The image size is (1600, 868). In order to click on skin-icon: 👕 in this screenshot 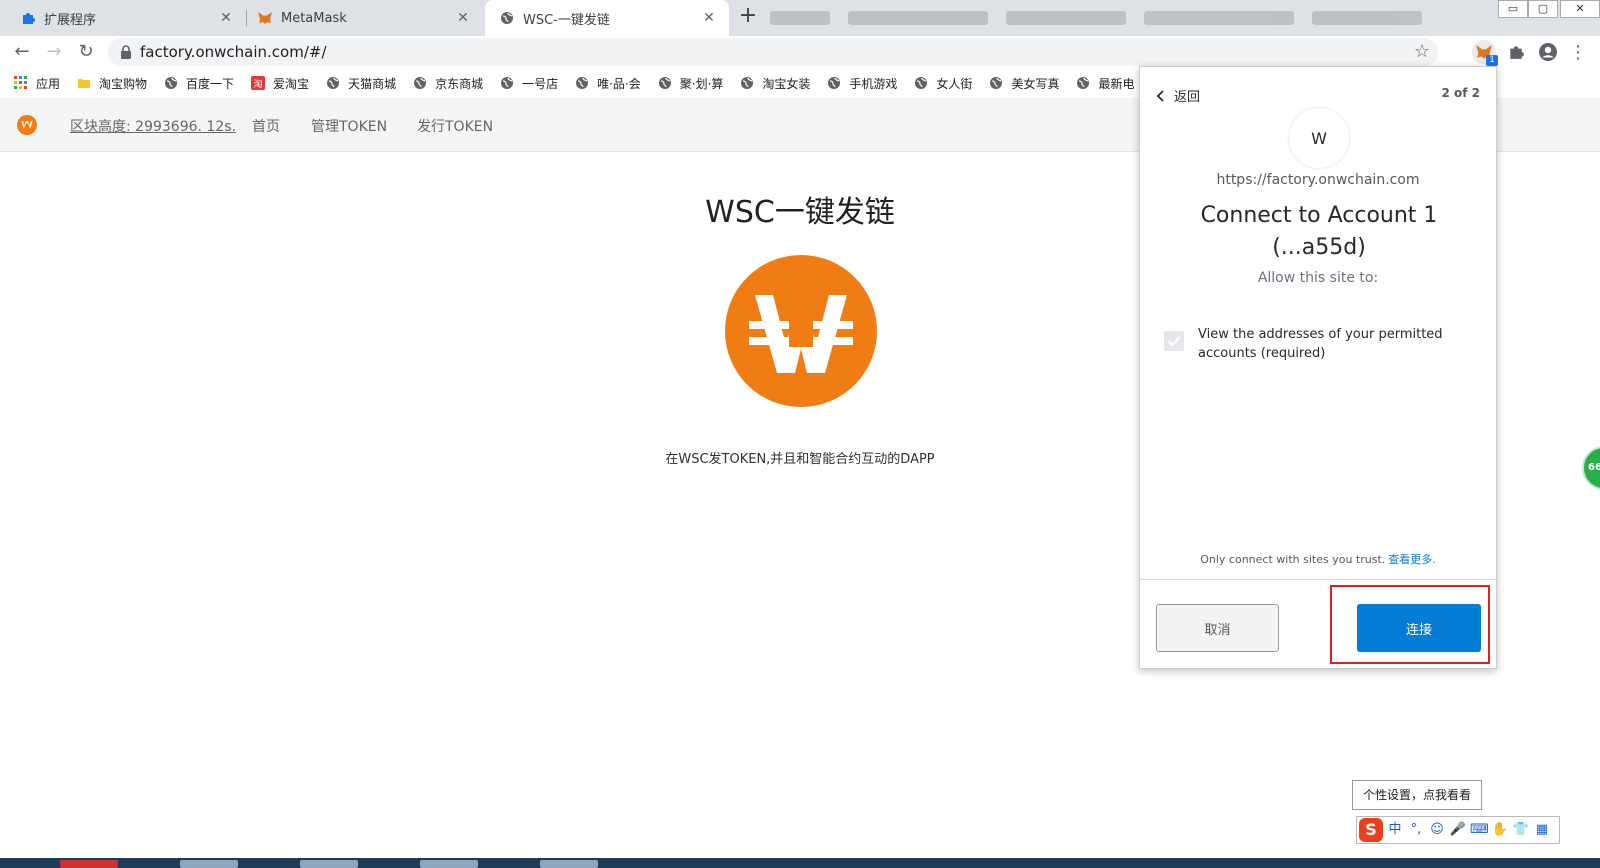, I will do `click(1521, 830)`.